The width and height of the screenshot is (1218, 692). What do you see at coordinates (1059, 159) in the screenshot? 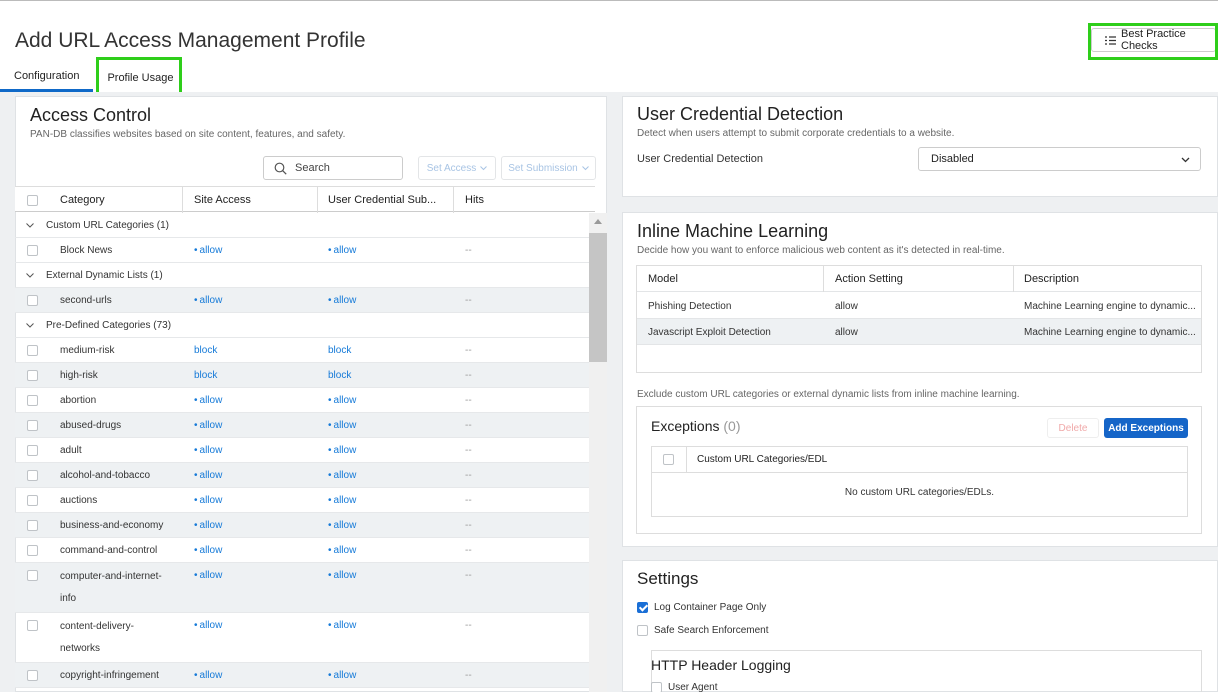
I see `user-credential-select: Disabled` at bounding box center [1059, 159].